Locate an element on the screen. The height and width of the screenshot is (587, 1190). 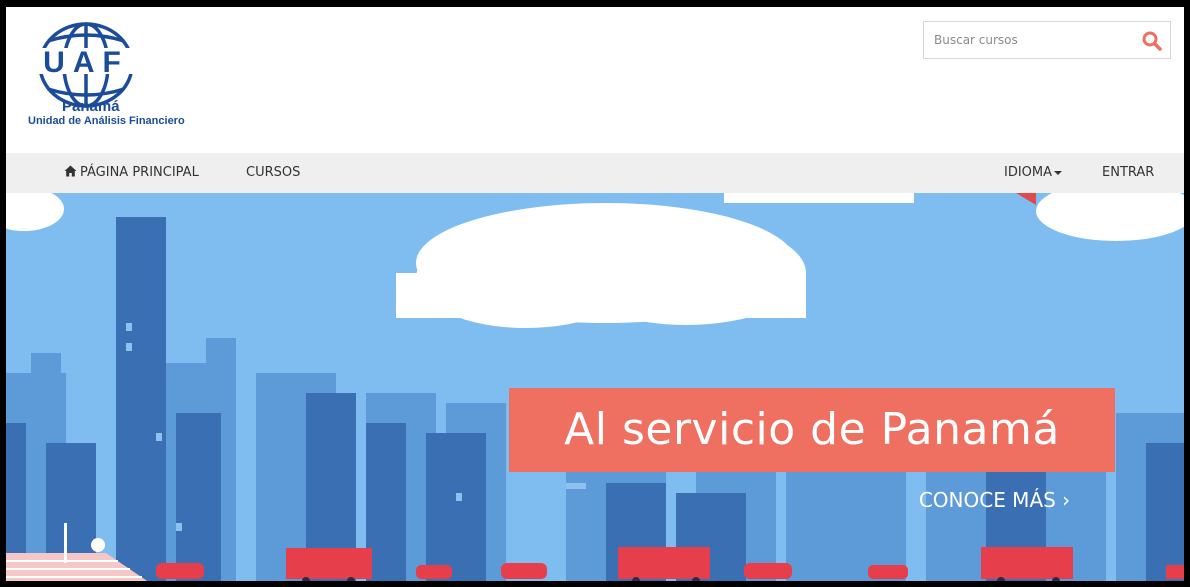
search-input is located at coordinates (1029, 40).